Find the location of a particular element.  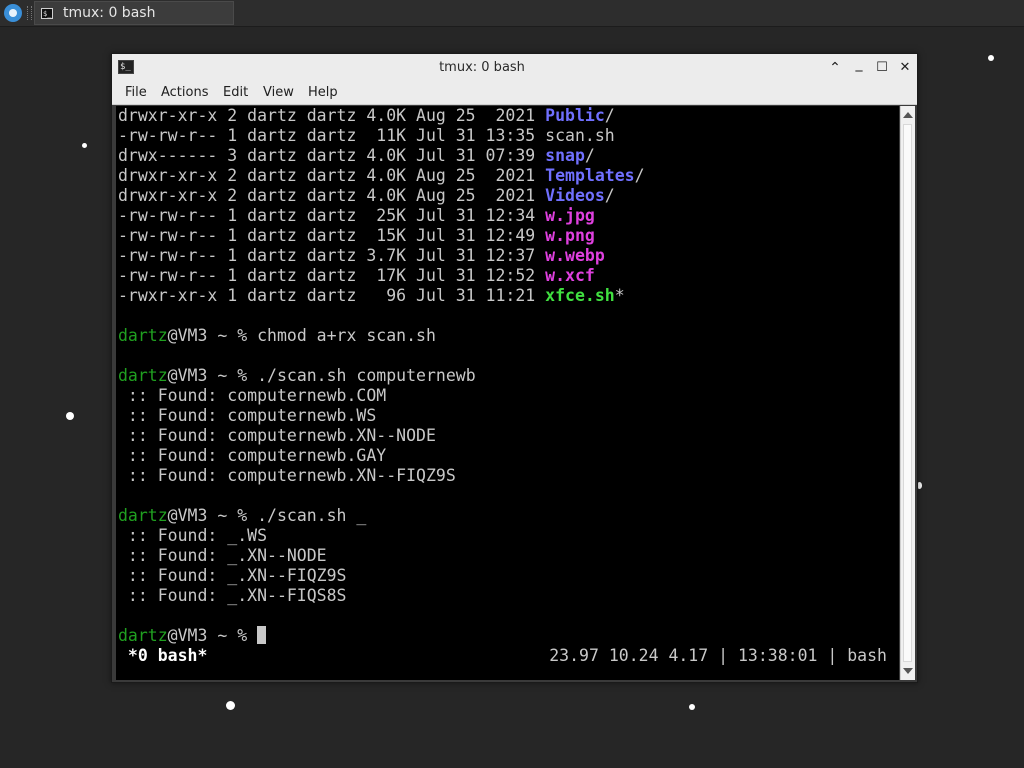

tmux-status-right: 23.97 10.24 4.17 | 13:38:01 | bash is located at coordinates (718, 655).